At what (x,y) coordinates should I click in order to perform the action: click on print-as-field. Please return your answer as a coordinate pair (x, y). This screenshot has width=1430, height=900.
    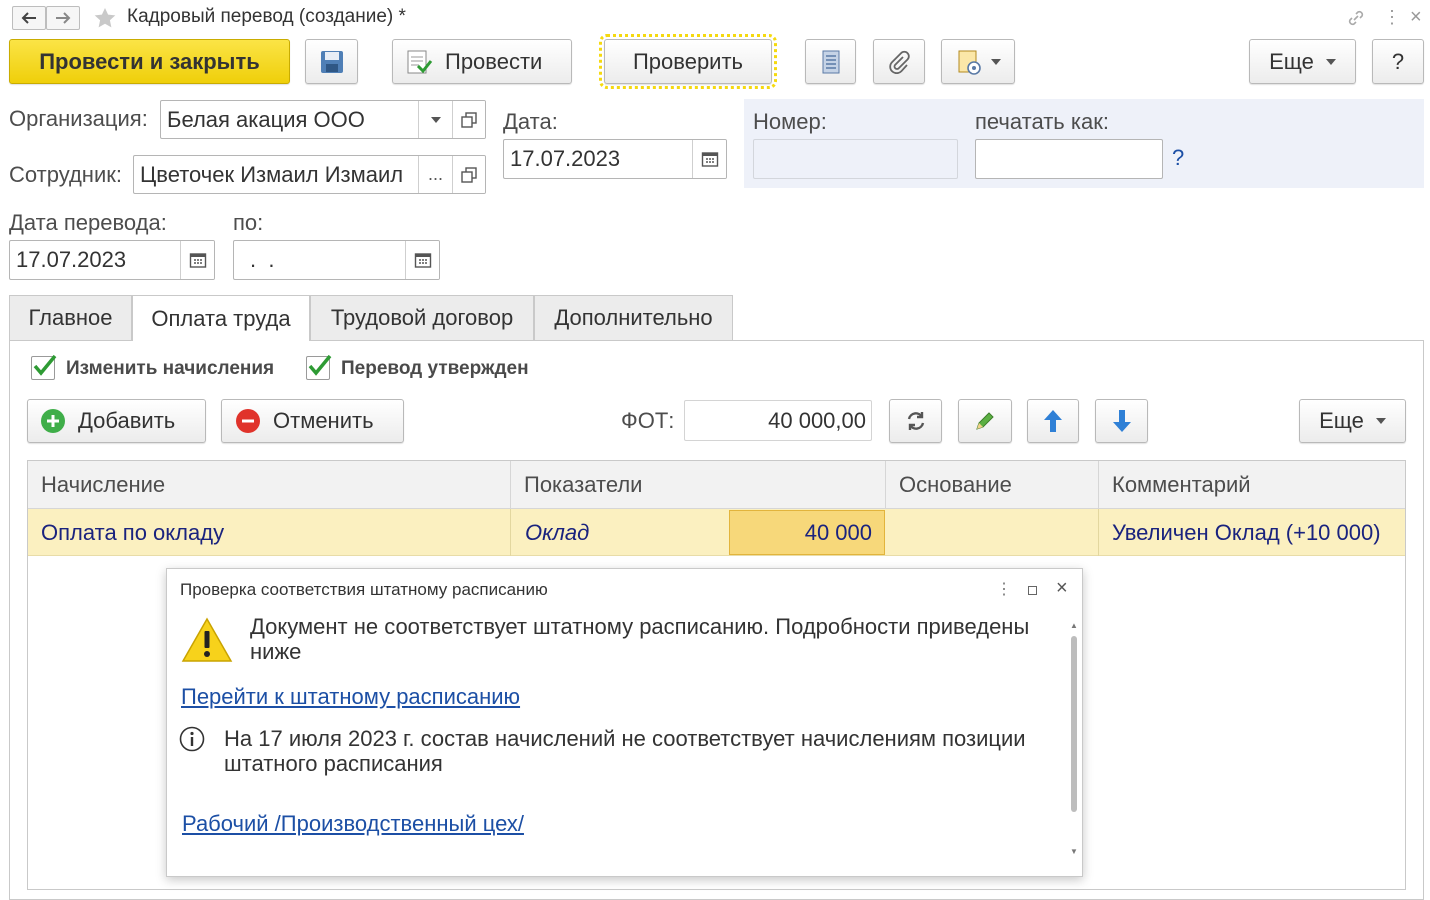
    Looking at the image, I should click on (1069, 159).